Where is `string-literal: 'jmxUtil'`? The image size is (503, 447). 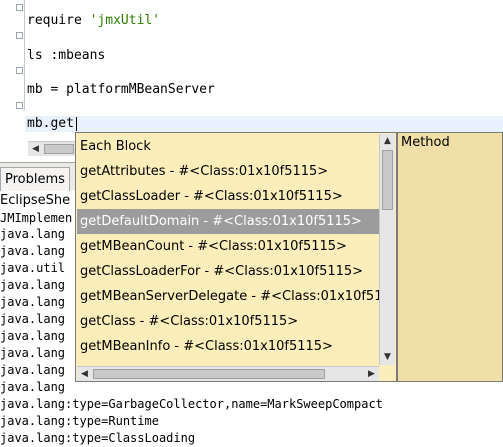
string-literal: 'jmxUtil' is located at coordinates (125, 20).